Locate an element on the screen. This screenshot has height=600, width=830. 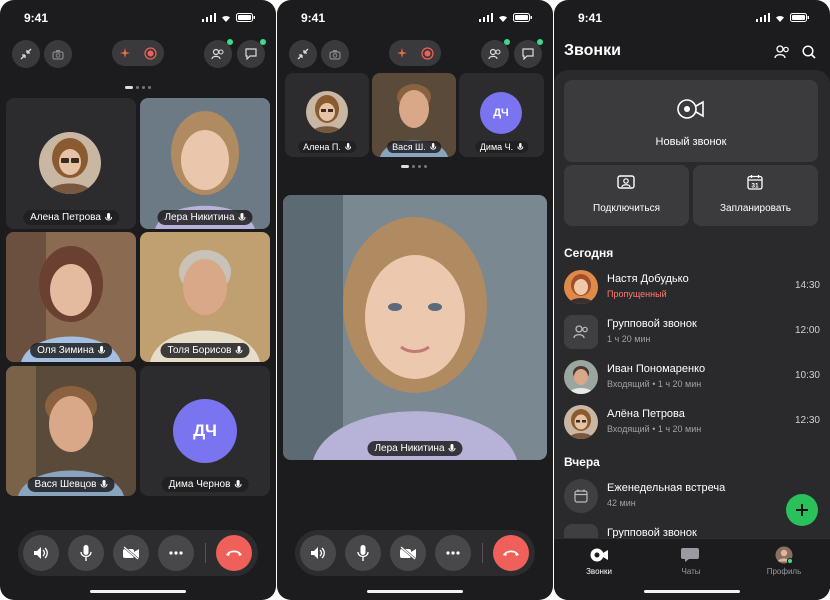
chats-tab-icon is located at coordinates (690, 555).